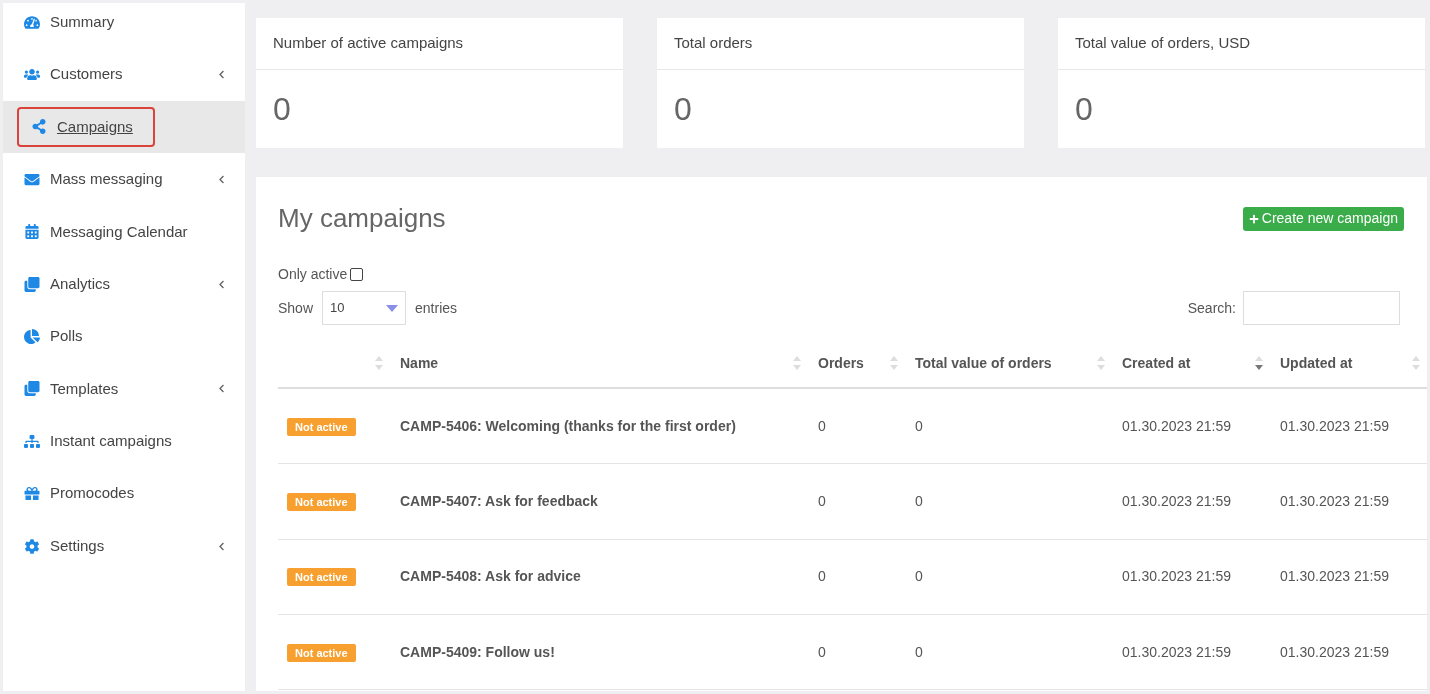  I want to click on sidebar-item: Instant campaigns, so click(124, 441).